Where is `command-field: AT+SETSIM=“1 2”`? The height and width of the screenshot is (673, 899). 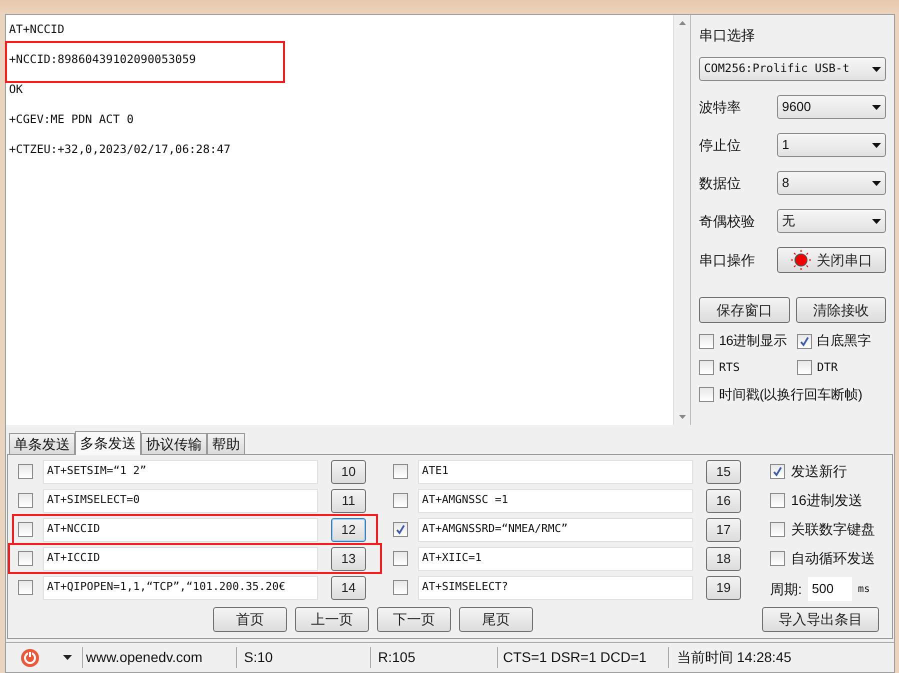
command-field: AT+SETSIM=“1 2” is located at coordinates (180, 472).